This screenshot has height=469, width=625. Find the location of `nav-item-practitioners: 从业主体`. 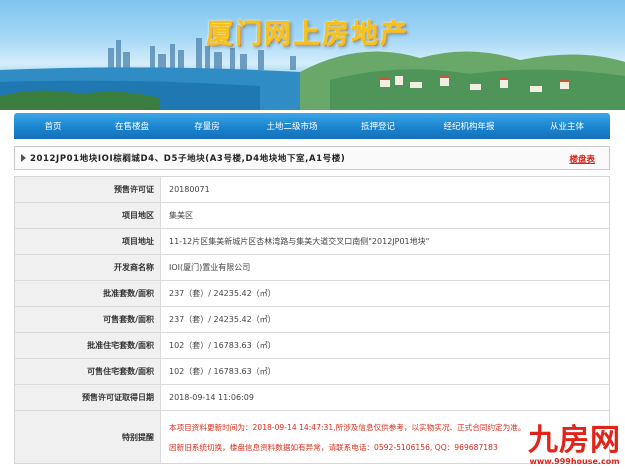

nav-item-practitioners: 从业主体 is located at coordinates (567, 126).